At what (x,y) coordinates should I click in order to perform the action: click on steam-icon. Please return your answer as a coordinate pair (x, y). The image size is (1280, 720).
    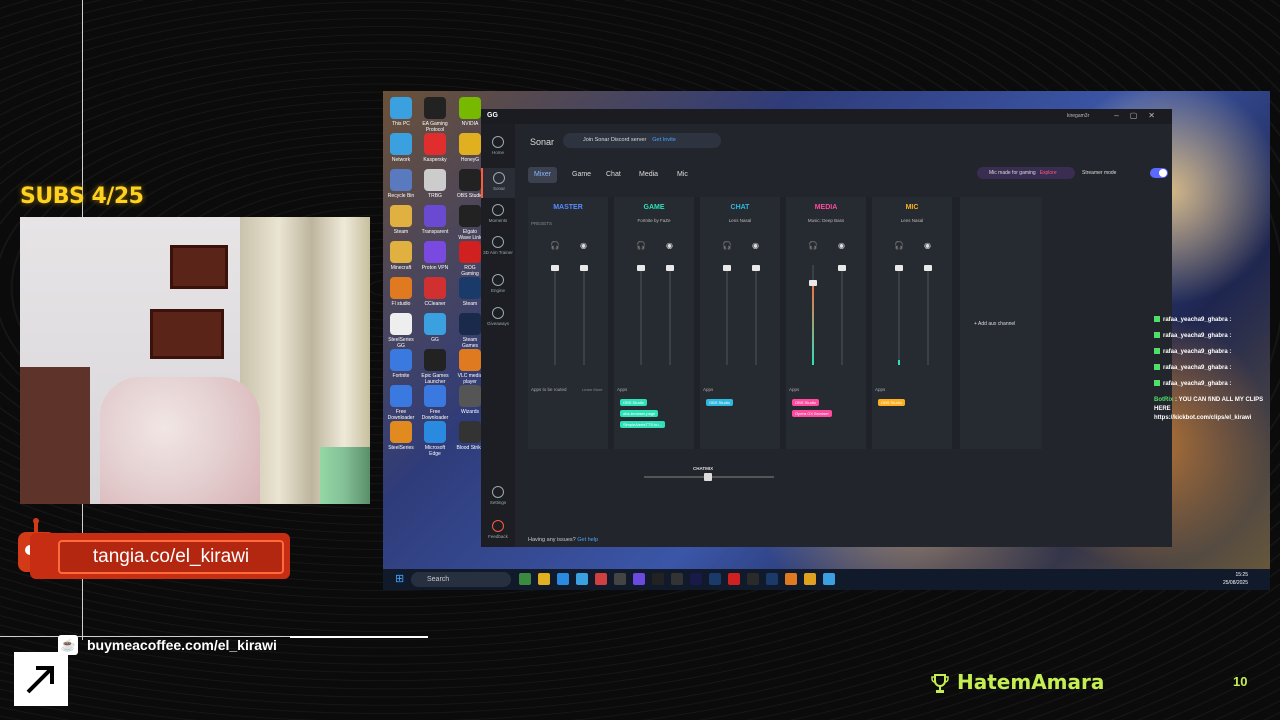
    Looking at the image, I should click on (772, 579).